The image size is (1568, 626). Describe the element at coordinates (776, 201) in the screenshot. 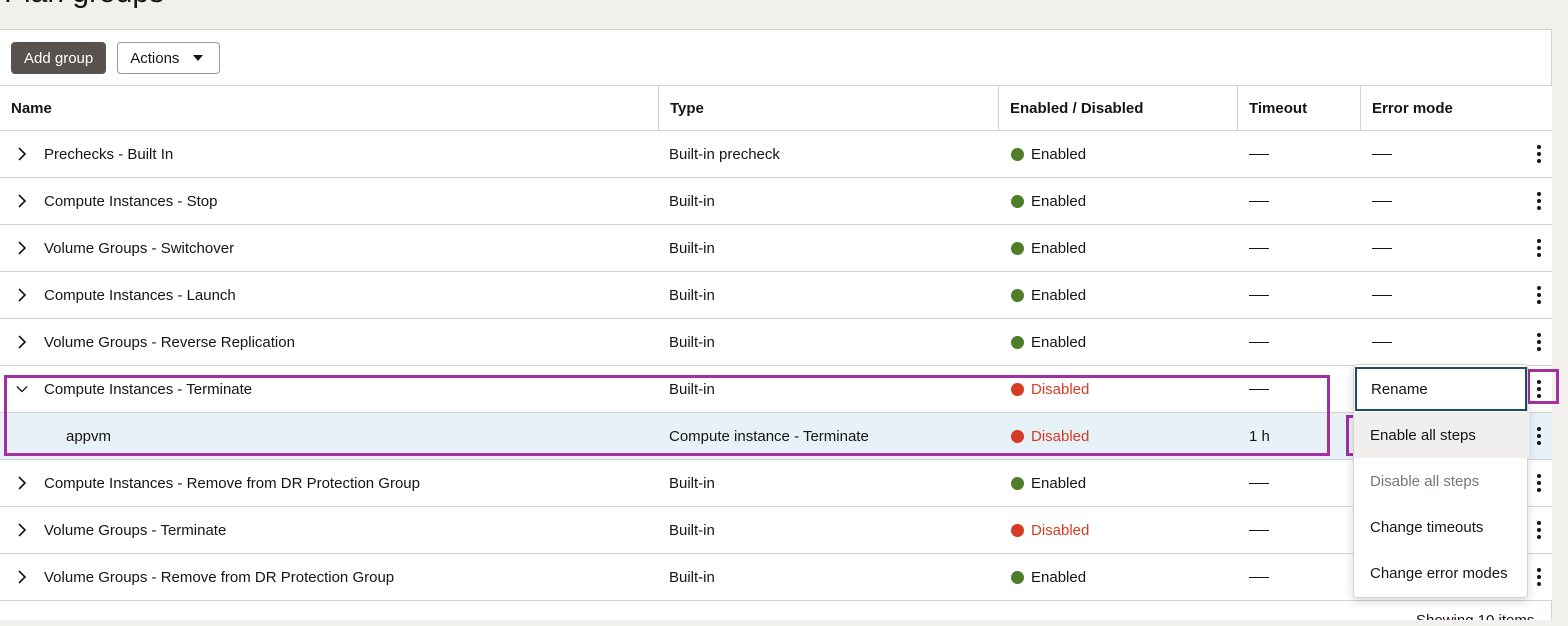

I see `table-row: Compute Instances - Stop Built-in Enabled` at that location.